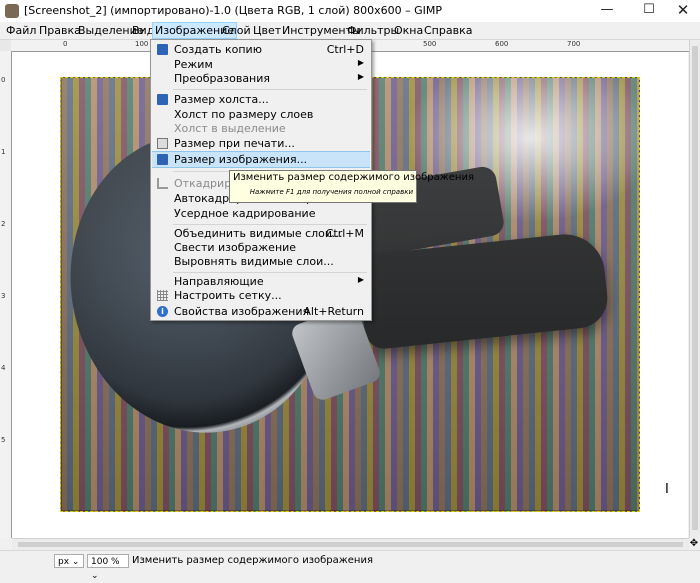 The image size is (700, 583). I want to click on zoom-select: 100 % ⌄, so click(108, 567).